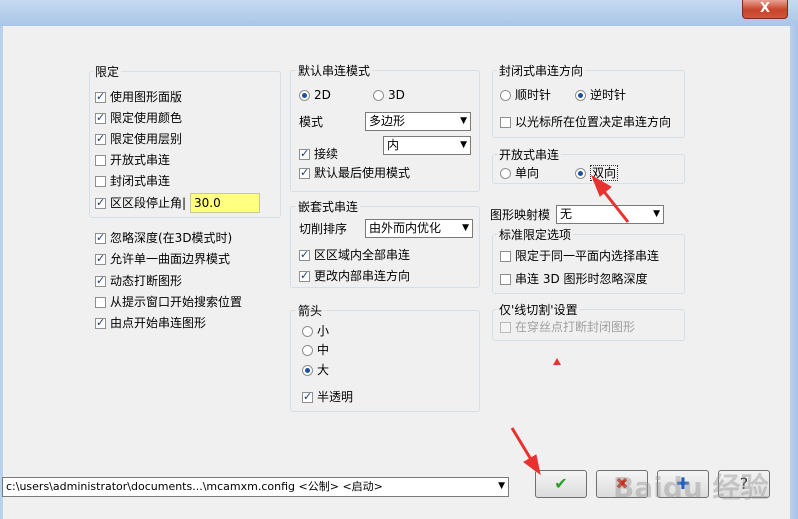 The width and height of the screenshot is (798, 519). What do you see at coordinates (525, 451) in the screenshot?
I see `arrow-to-ok` at bounding box center [525, 451].